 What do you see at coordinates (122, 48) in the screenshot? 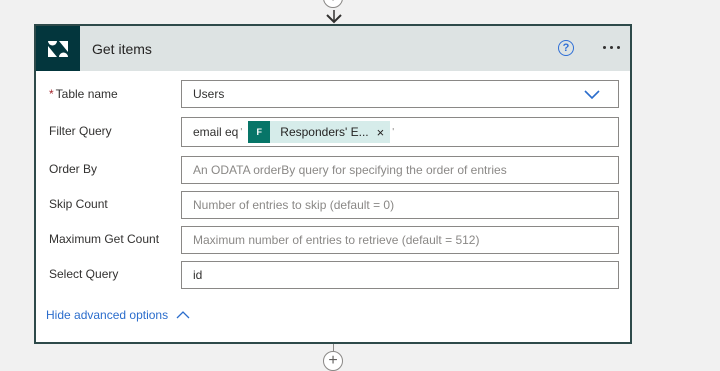
I see `card-title: Get items` at bounding box center [122, 48].